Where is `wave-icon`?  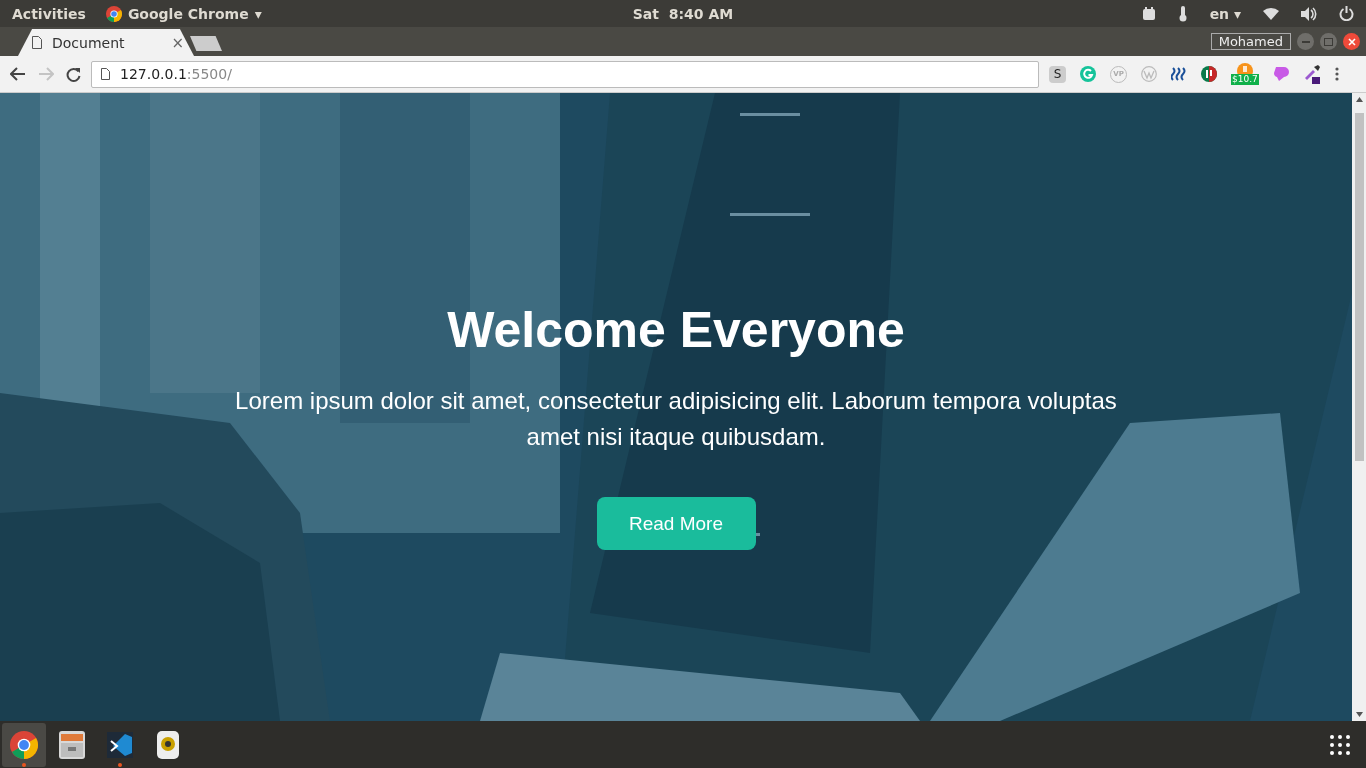 wave-icon is located at coordinates (1179, 74).